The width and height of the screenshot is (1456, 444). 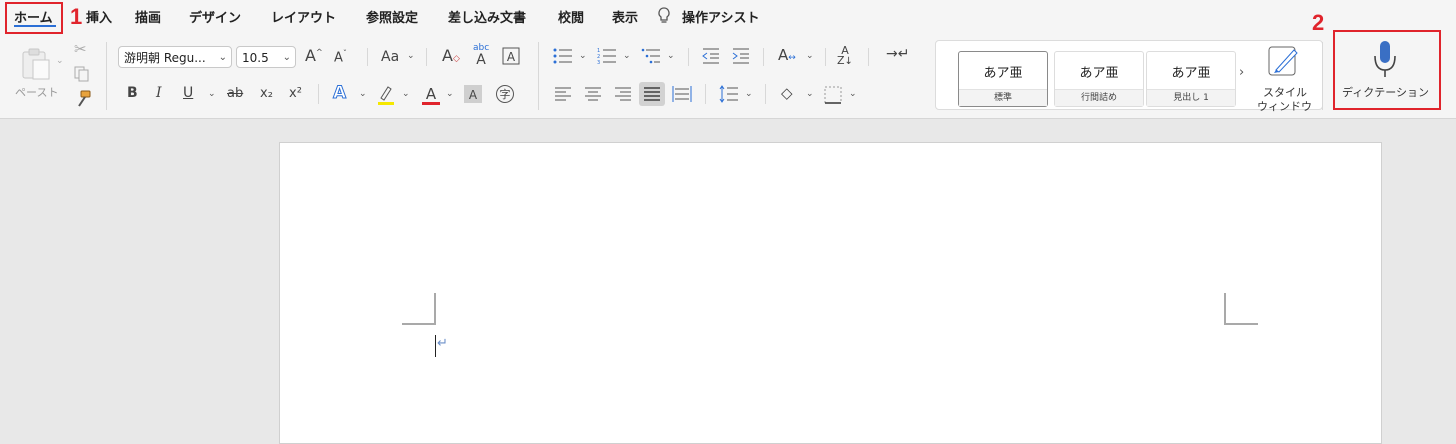 I want to click on justify-icon, so click(x=652, y=94).